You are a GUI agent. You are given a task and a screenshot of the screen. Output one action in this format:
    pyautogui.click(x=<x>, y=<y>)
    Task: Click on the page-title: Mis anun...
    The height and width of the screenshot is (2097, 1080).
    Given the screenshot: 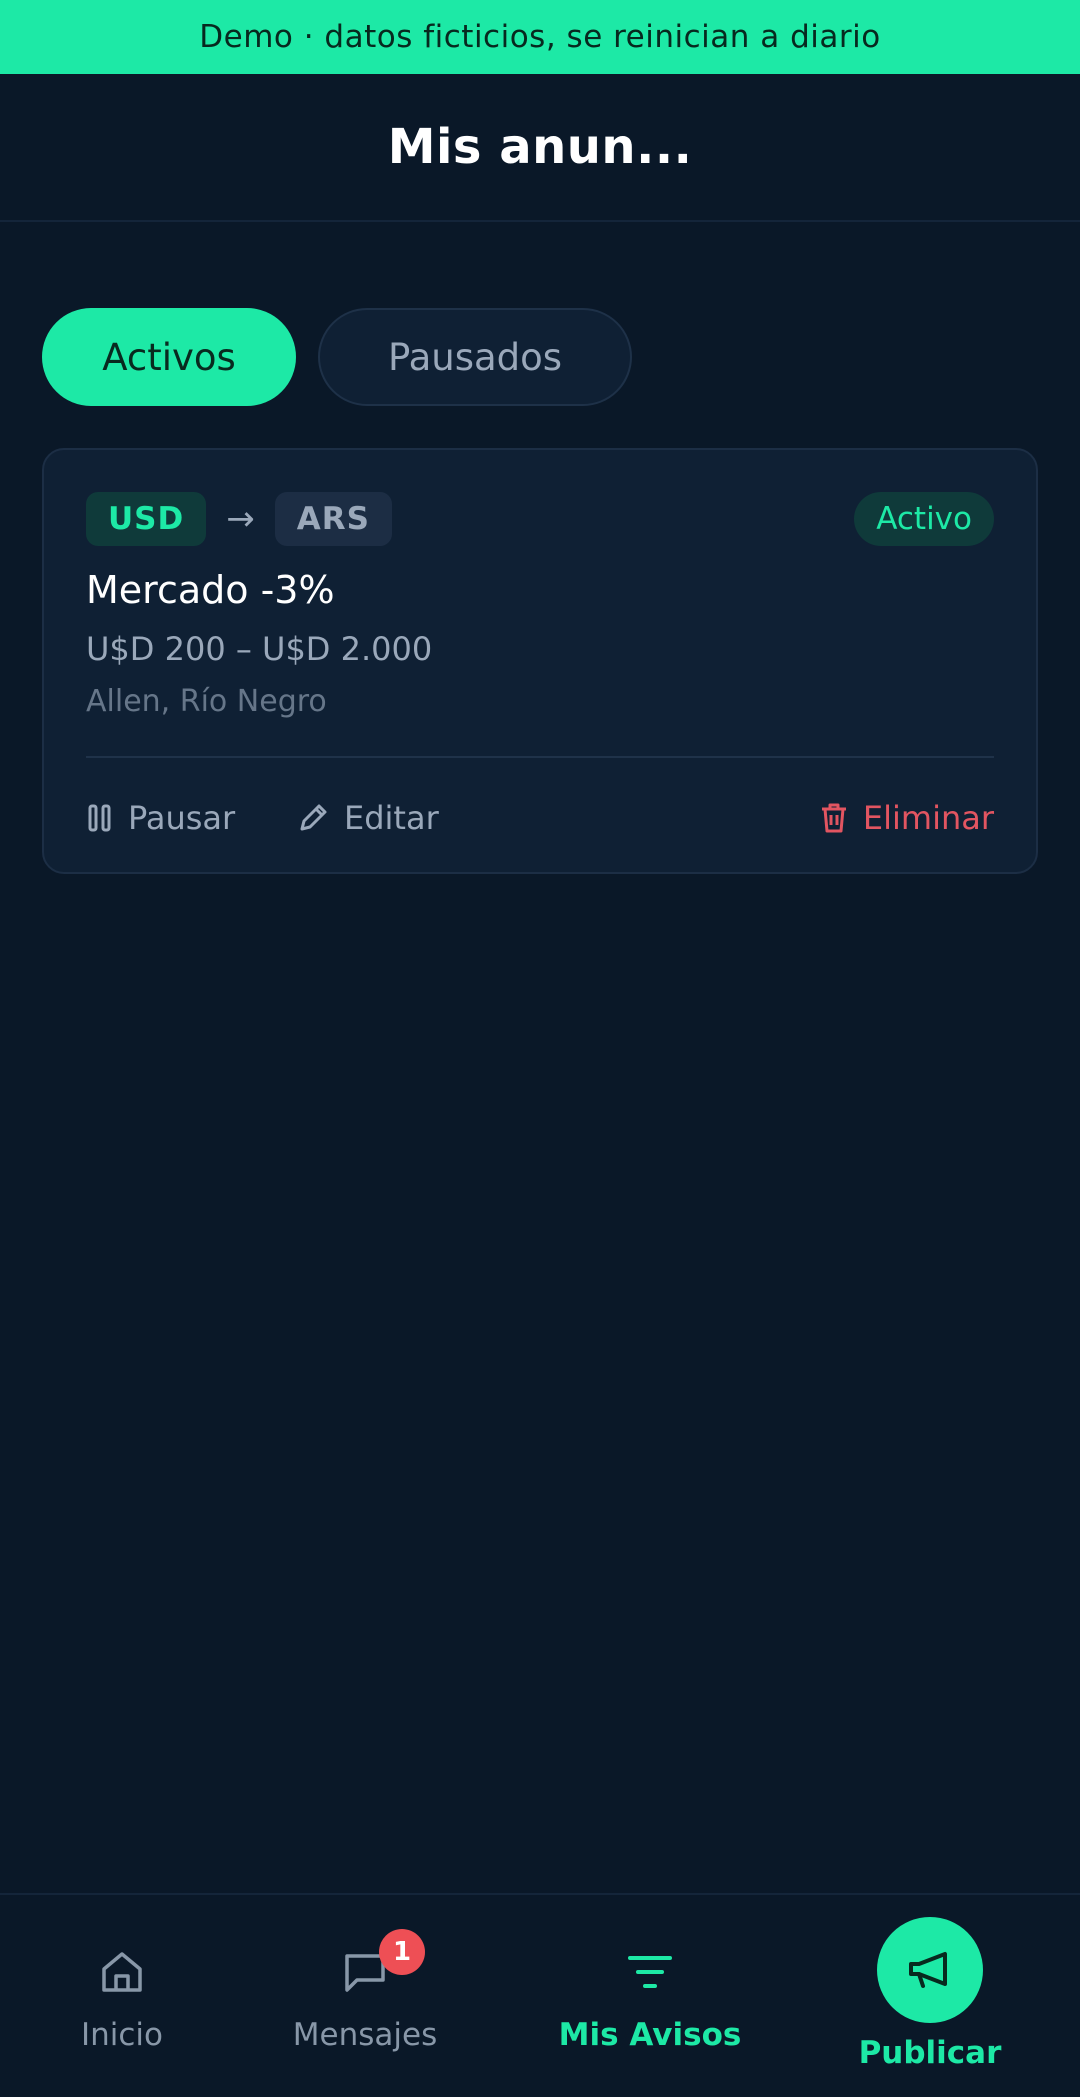 What is the action you would take?
    pyautogui.click(x=540, y=147)
    